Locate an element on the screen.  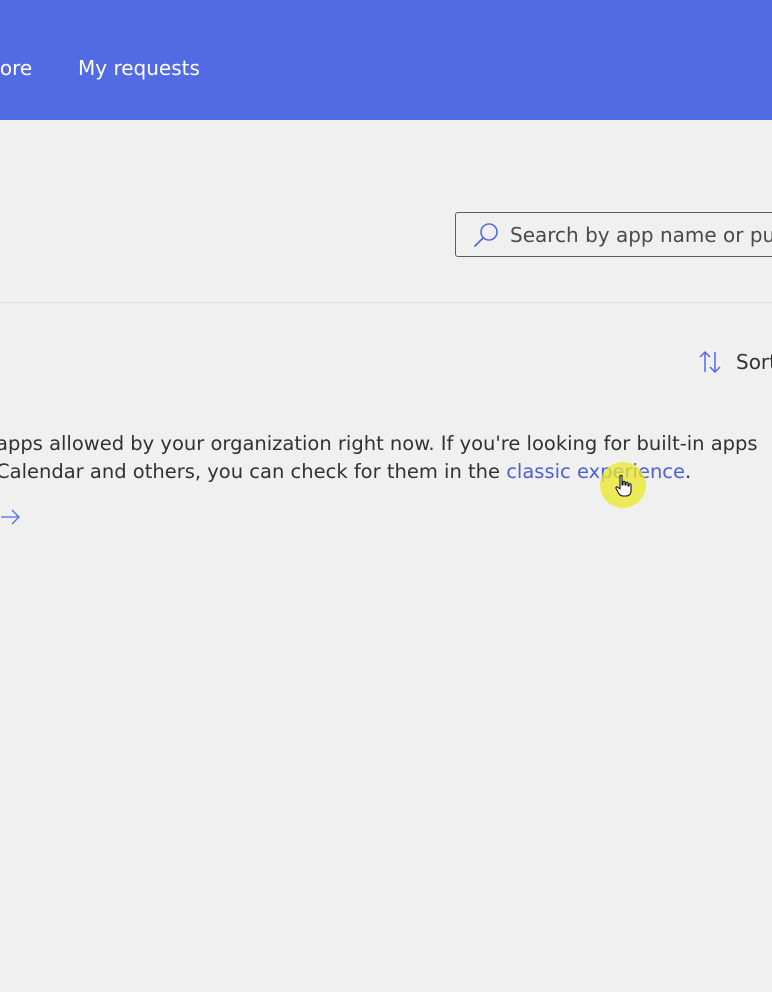
search-icon is located at coordinates (486, 235).